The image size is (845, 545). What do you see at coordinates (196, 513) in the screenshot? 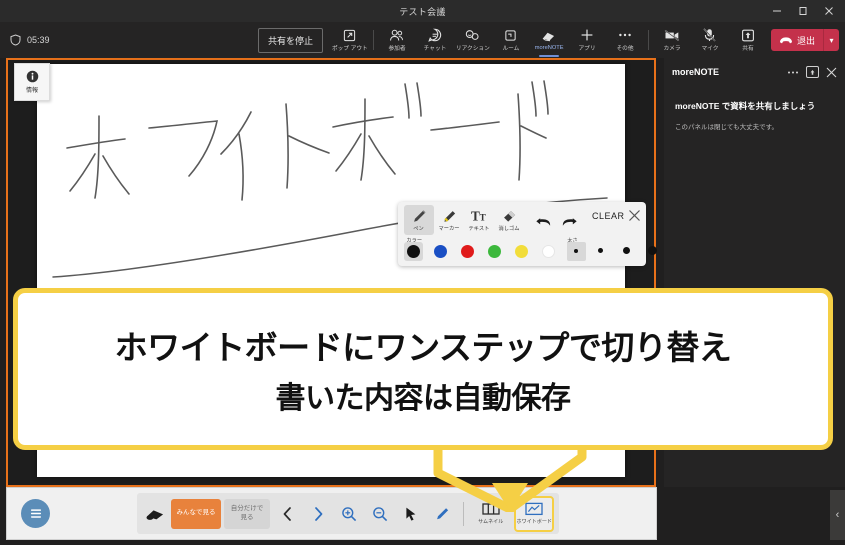
I see `view-together-button: みんなで見る` at bounding box center [196, 513].